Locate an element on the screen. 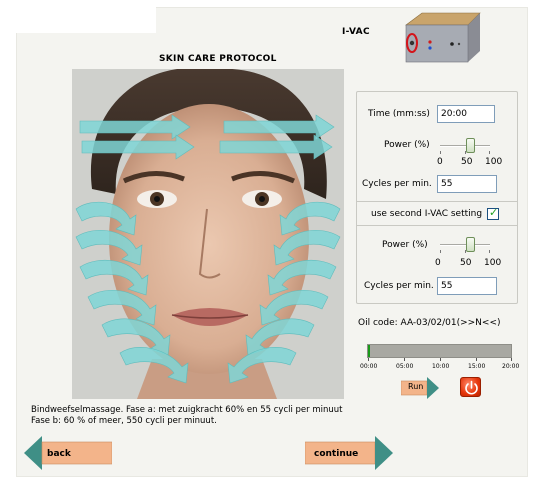 This screenshot has height=480, width=533. timeline-label-0: 00:00 is located at coordinates (369, 366).